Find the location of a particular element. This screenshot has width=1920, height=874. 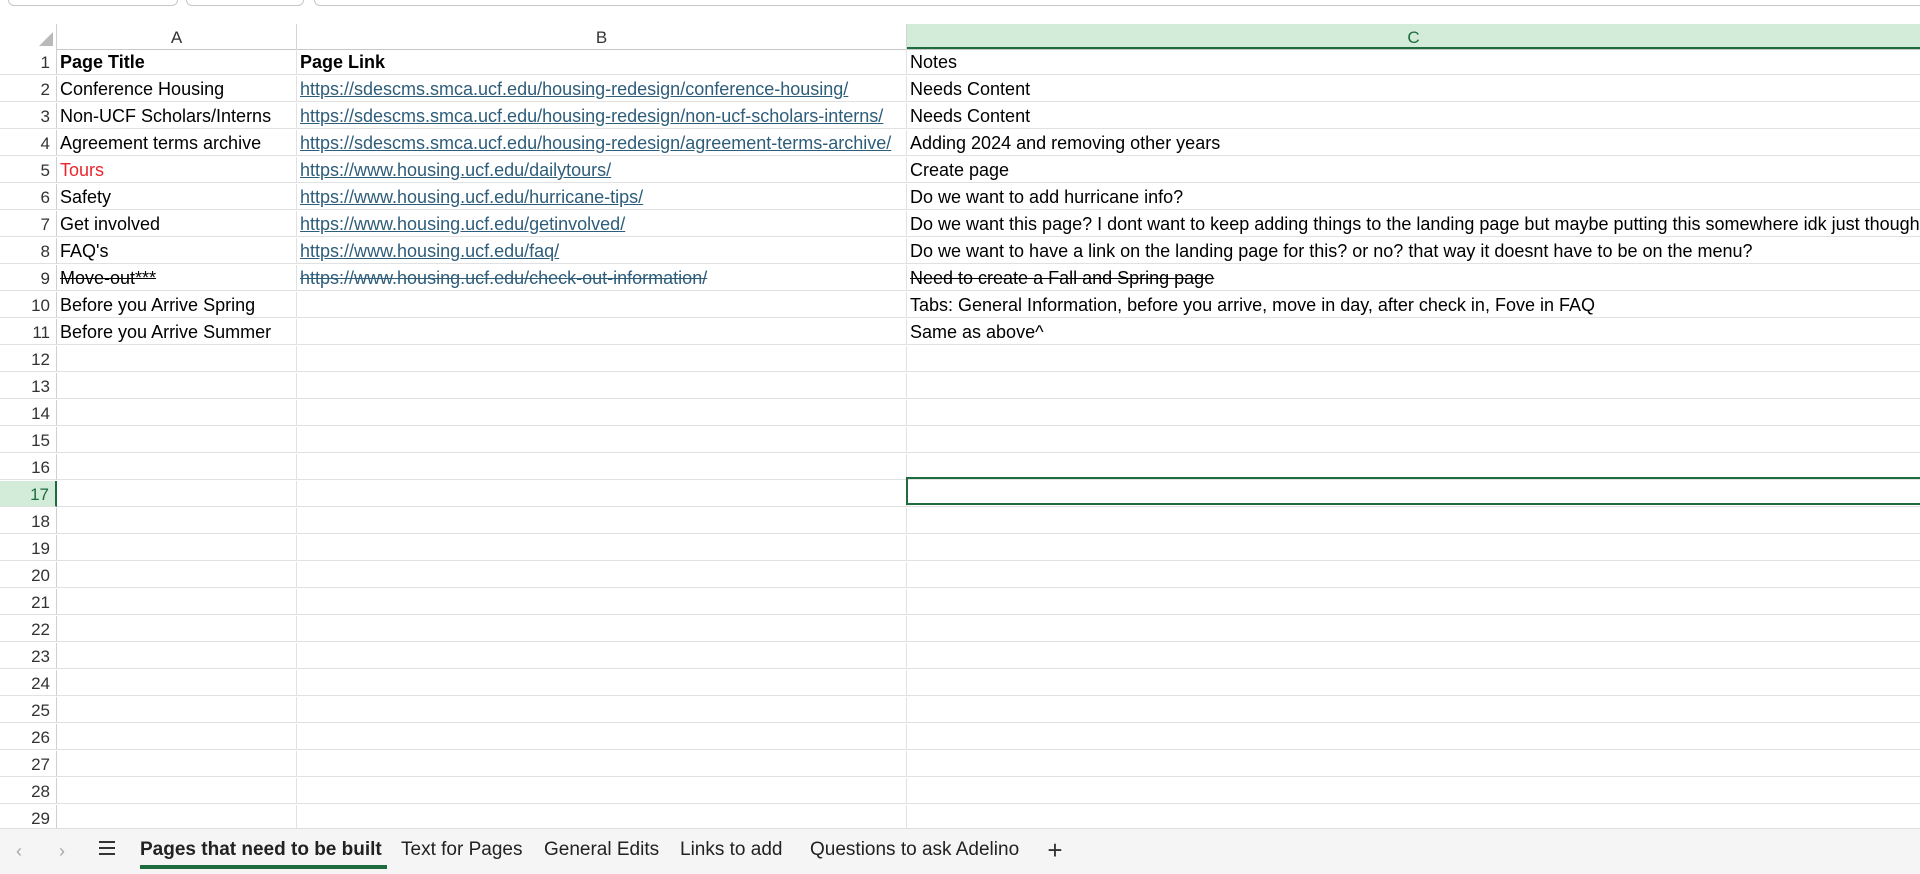

row-header: 26 is located at coordinates (28, 737).